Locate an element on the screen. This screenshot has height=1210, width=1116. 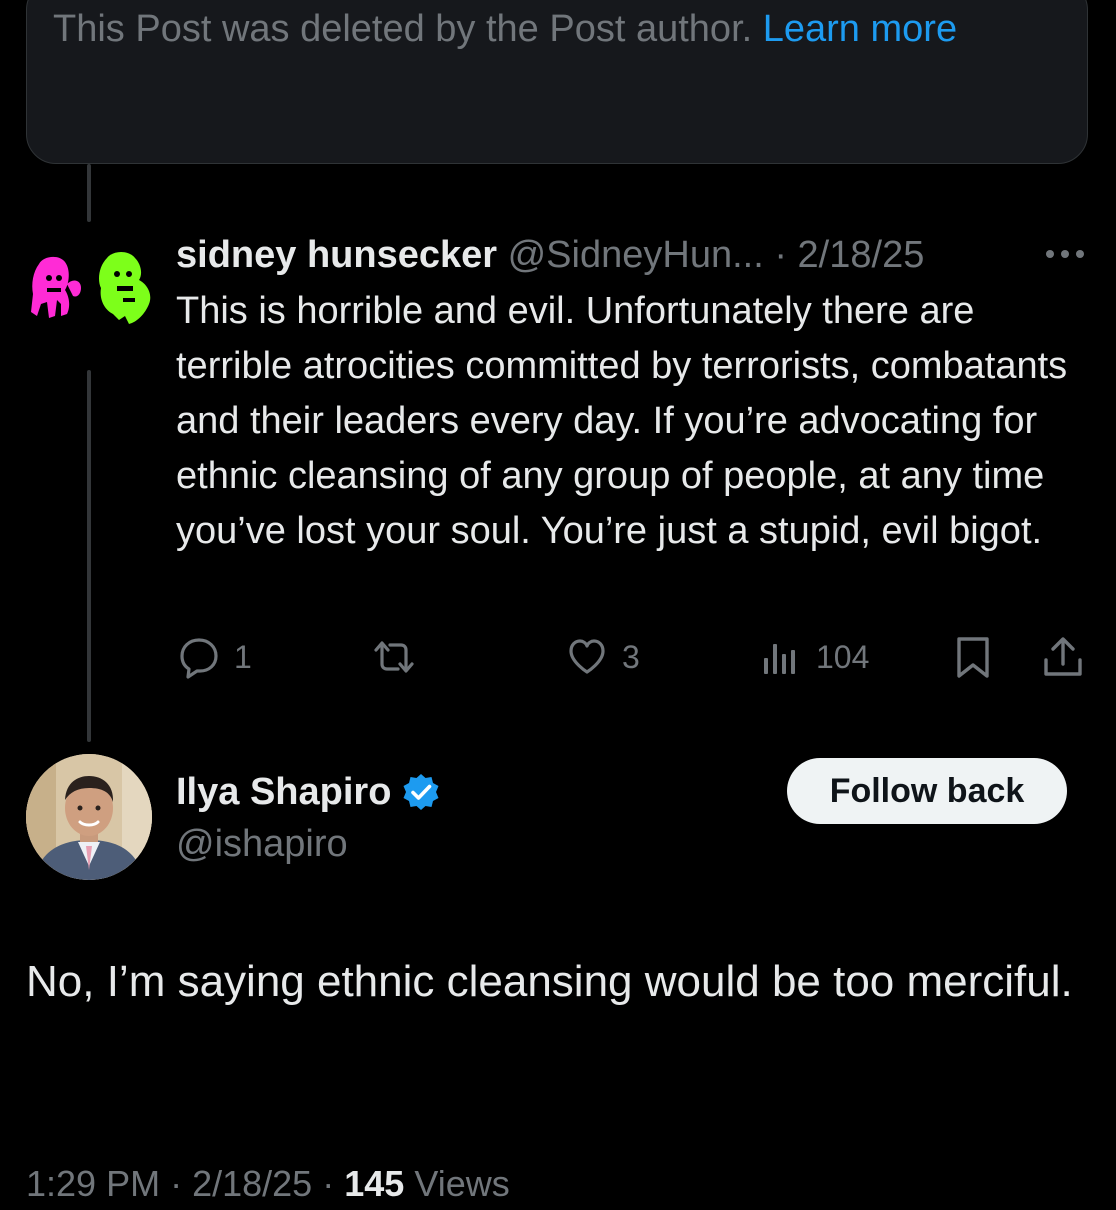
main-author-name: Ilya Shapiro is located at coordinates (283, 792).